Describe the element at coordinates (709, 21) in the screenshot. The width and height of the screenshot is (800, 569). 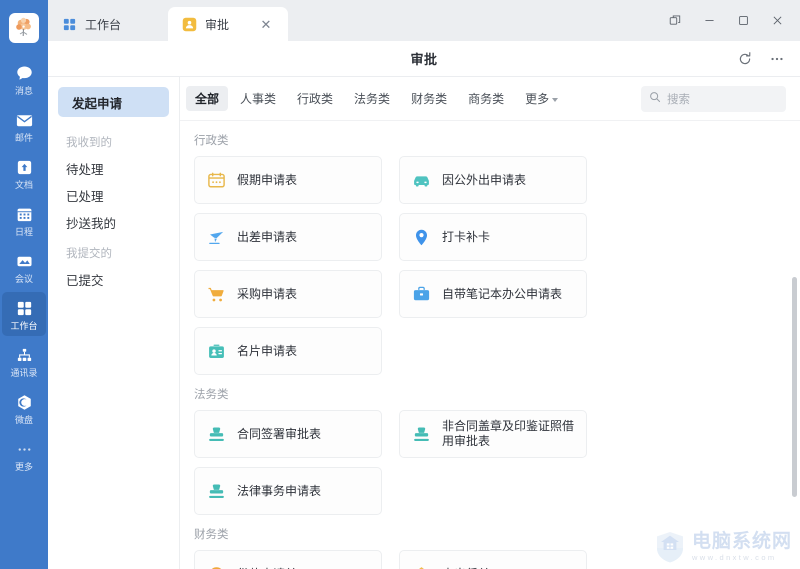
I see `minimize-button` at that location.